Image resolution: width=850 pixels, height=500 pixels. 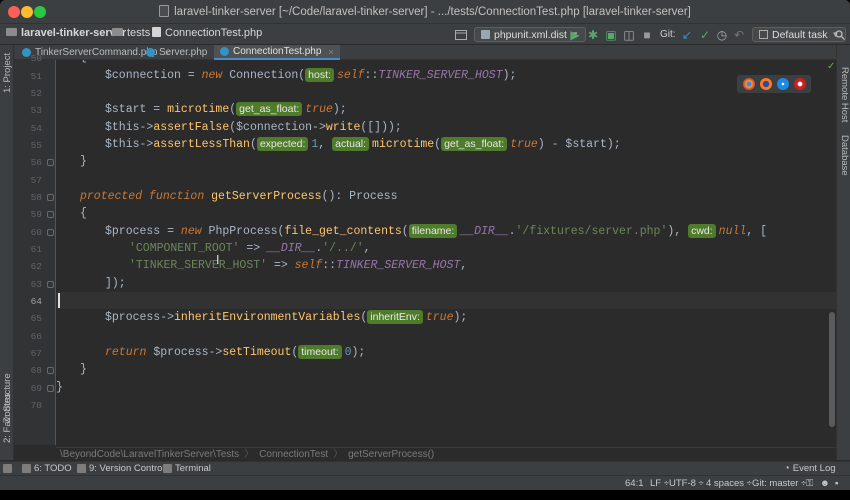 I want to click on phpunit-icon, so click(x=485, y=34).